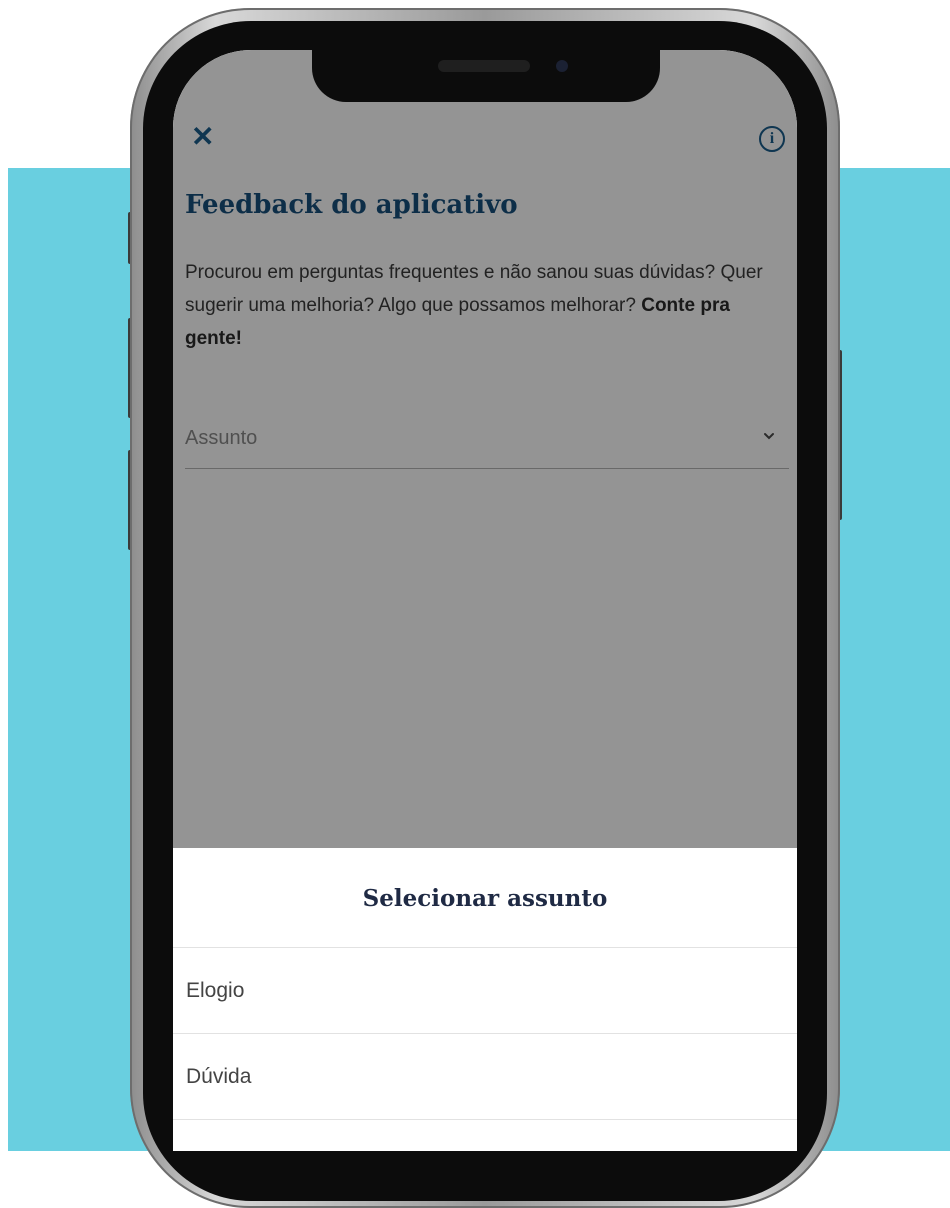 The image size is (950, 1208). What do you see at coordinates (485, 1077) in the screenshot?
I see `option-duvida: Dúvida` at bounding box center [485, 1077].